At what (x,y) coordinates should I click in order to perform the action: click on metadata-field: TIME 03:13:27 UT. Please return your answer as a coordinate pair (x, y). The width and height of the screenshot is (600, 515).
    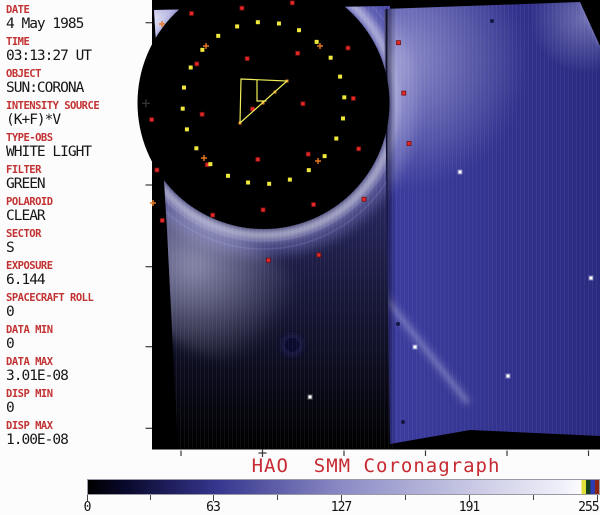
    Looking at the image, I should click on (71, 50).